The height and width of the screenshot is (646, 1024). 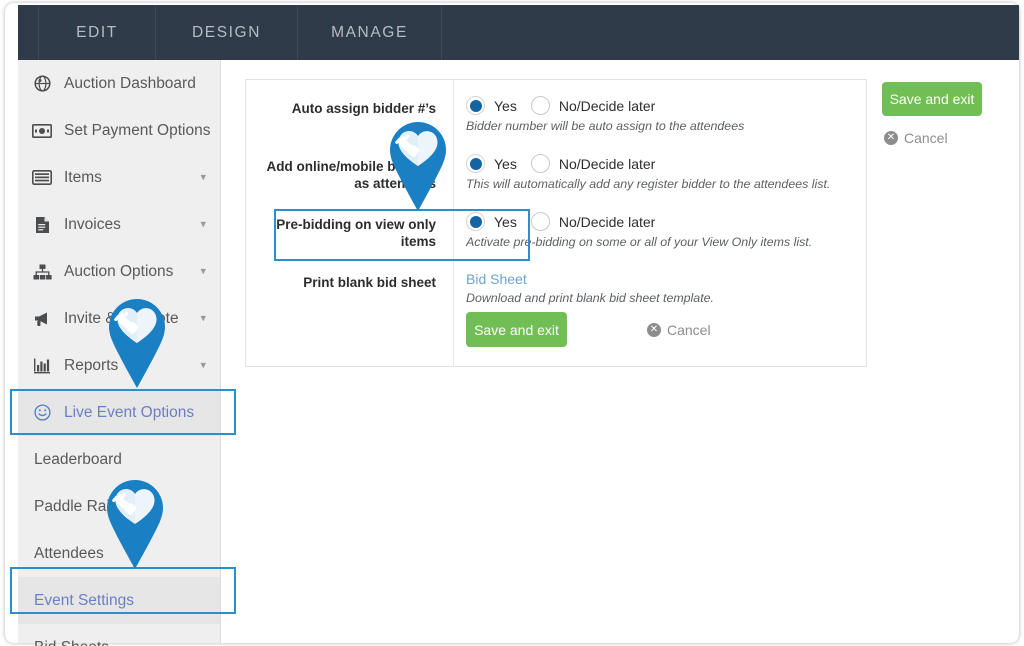 I want to click on sidebar-item-leaderboard: Leaderboard, so click(x=119, y=459).